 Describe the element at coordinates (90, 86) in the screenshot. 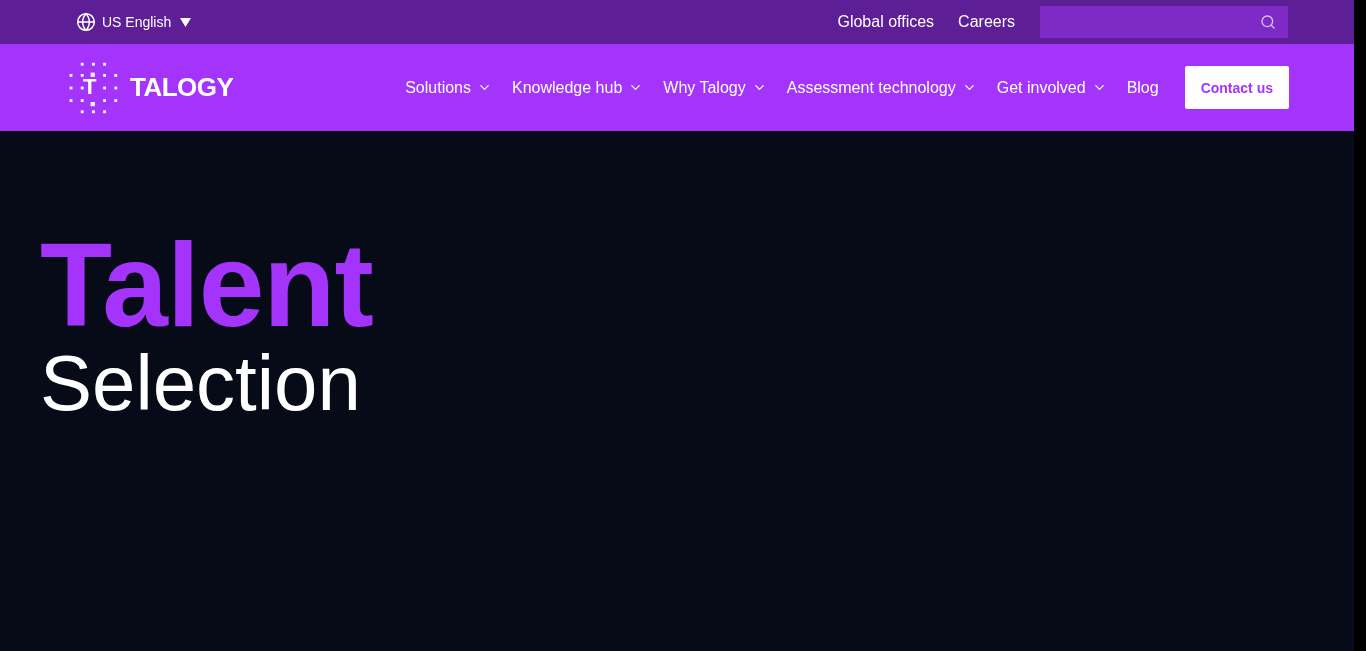

I see `logo-mark: T` at that location.